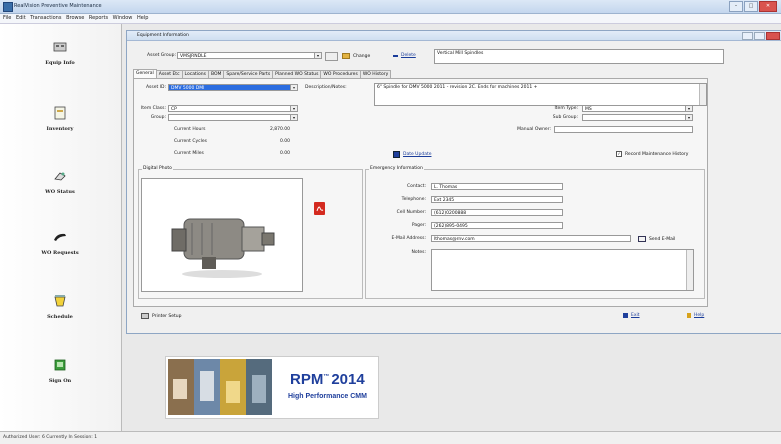  I want to click on close-button: ✕, so click(768, 6).